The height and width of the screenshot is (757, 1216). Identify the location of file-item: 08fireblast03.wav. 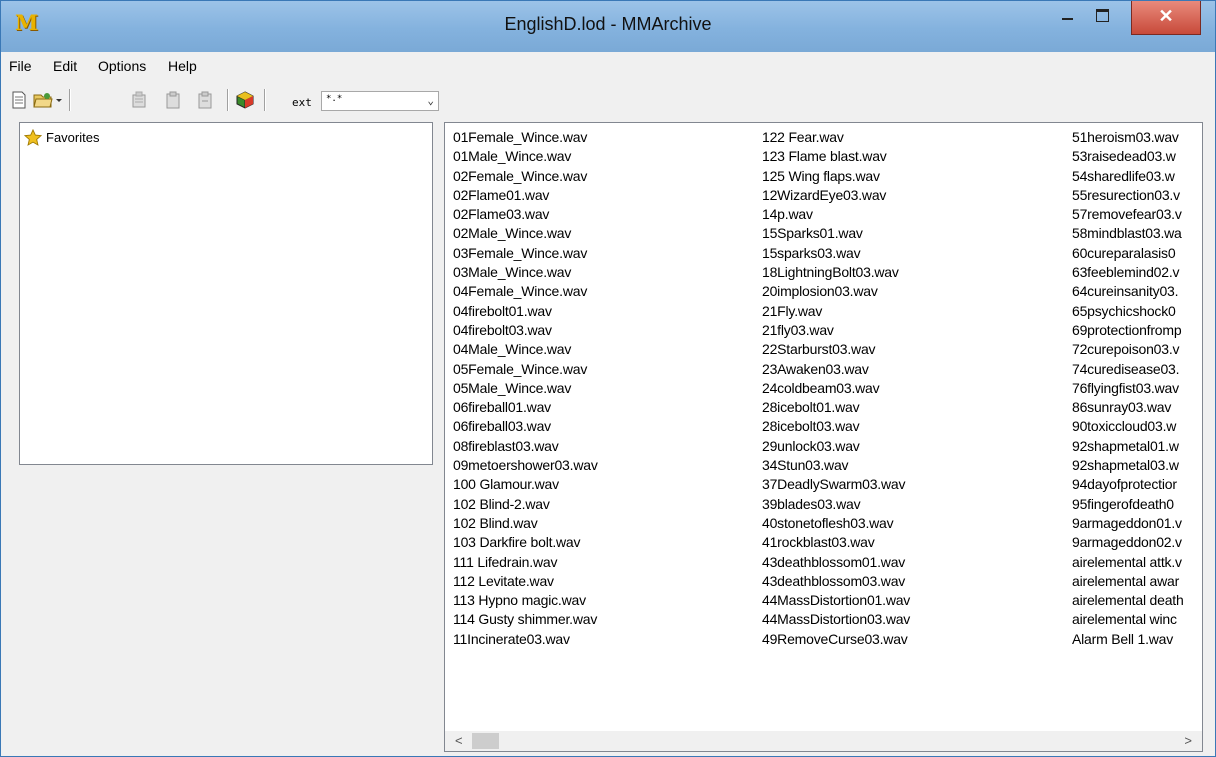
(525, 446).